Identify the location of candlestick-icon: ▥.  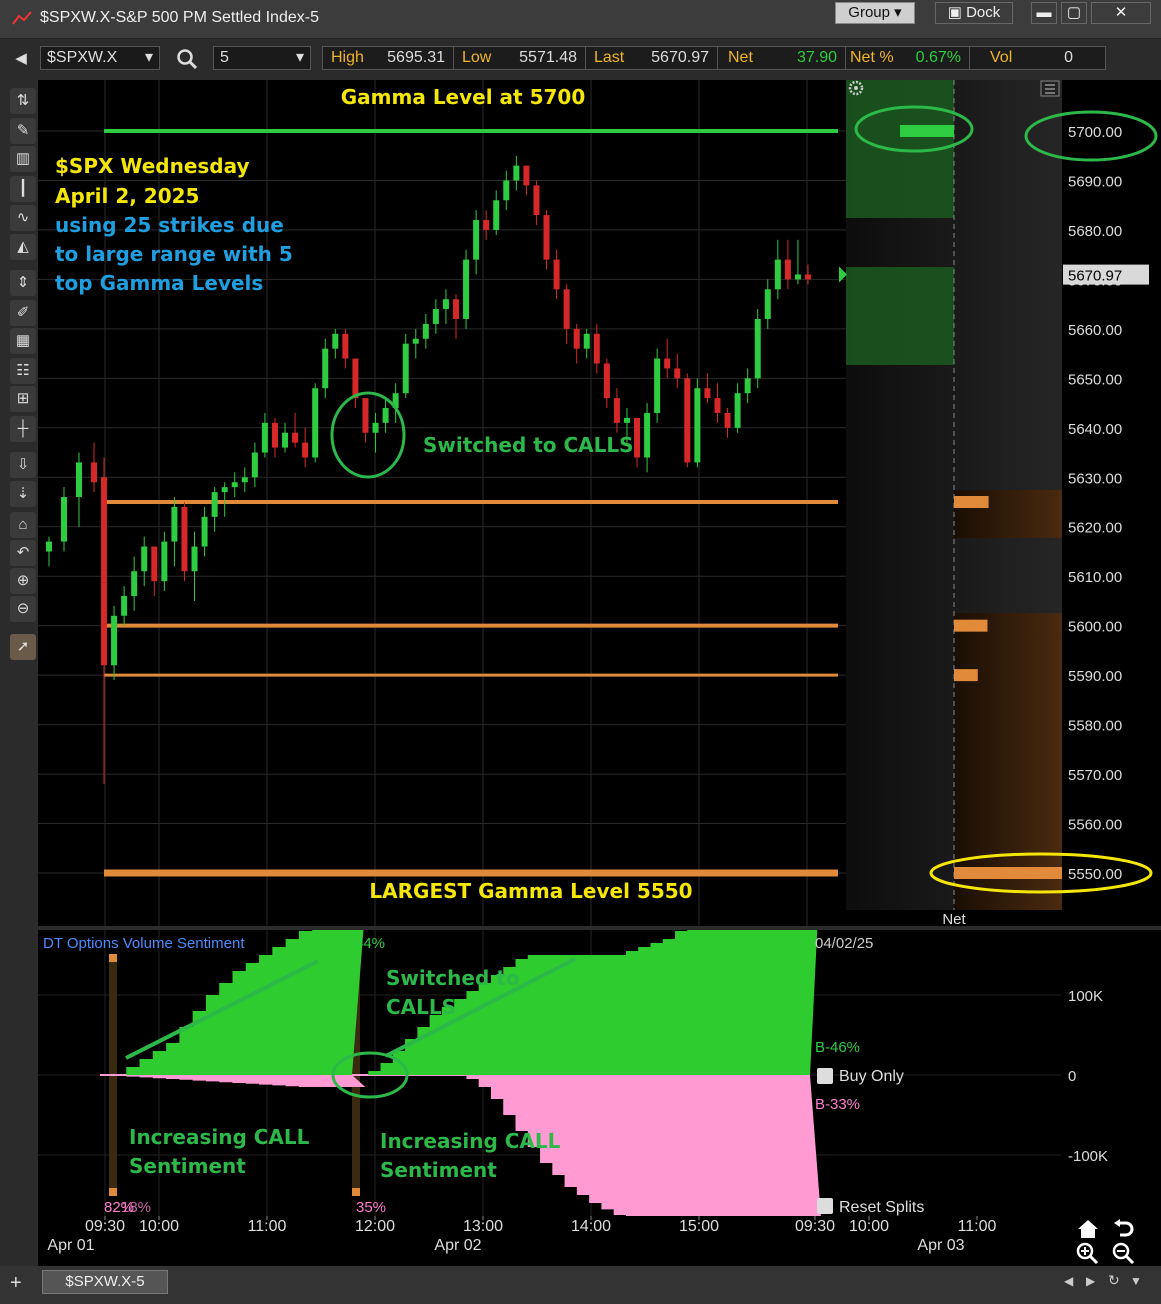
(23, 159).